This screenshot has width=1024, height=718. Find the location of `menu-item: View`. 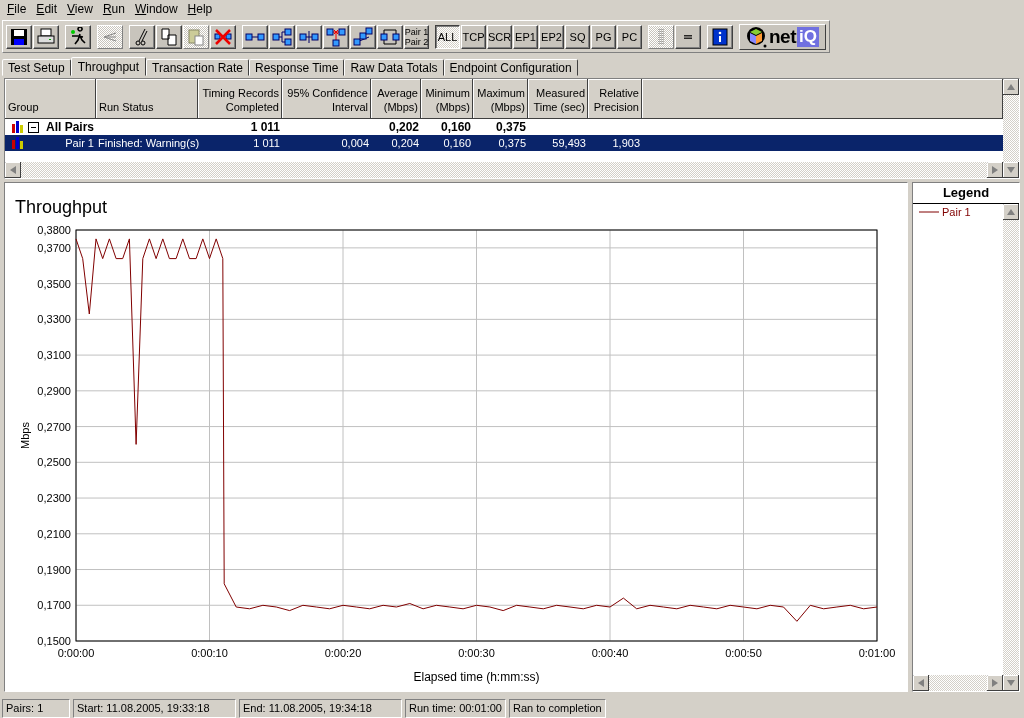

menu-item: View is located at coordinates (80, 8).